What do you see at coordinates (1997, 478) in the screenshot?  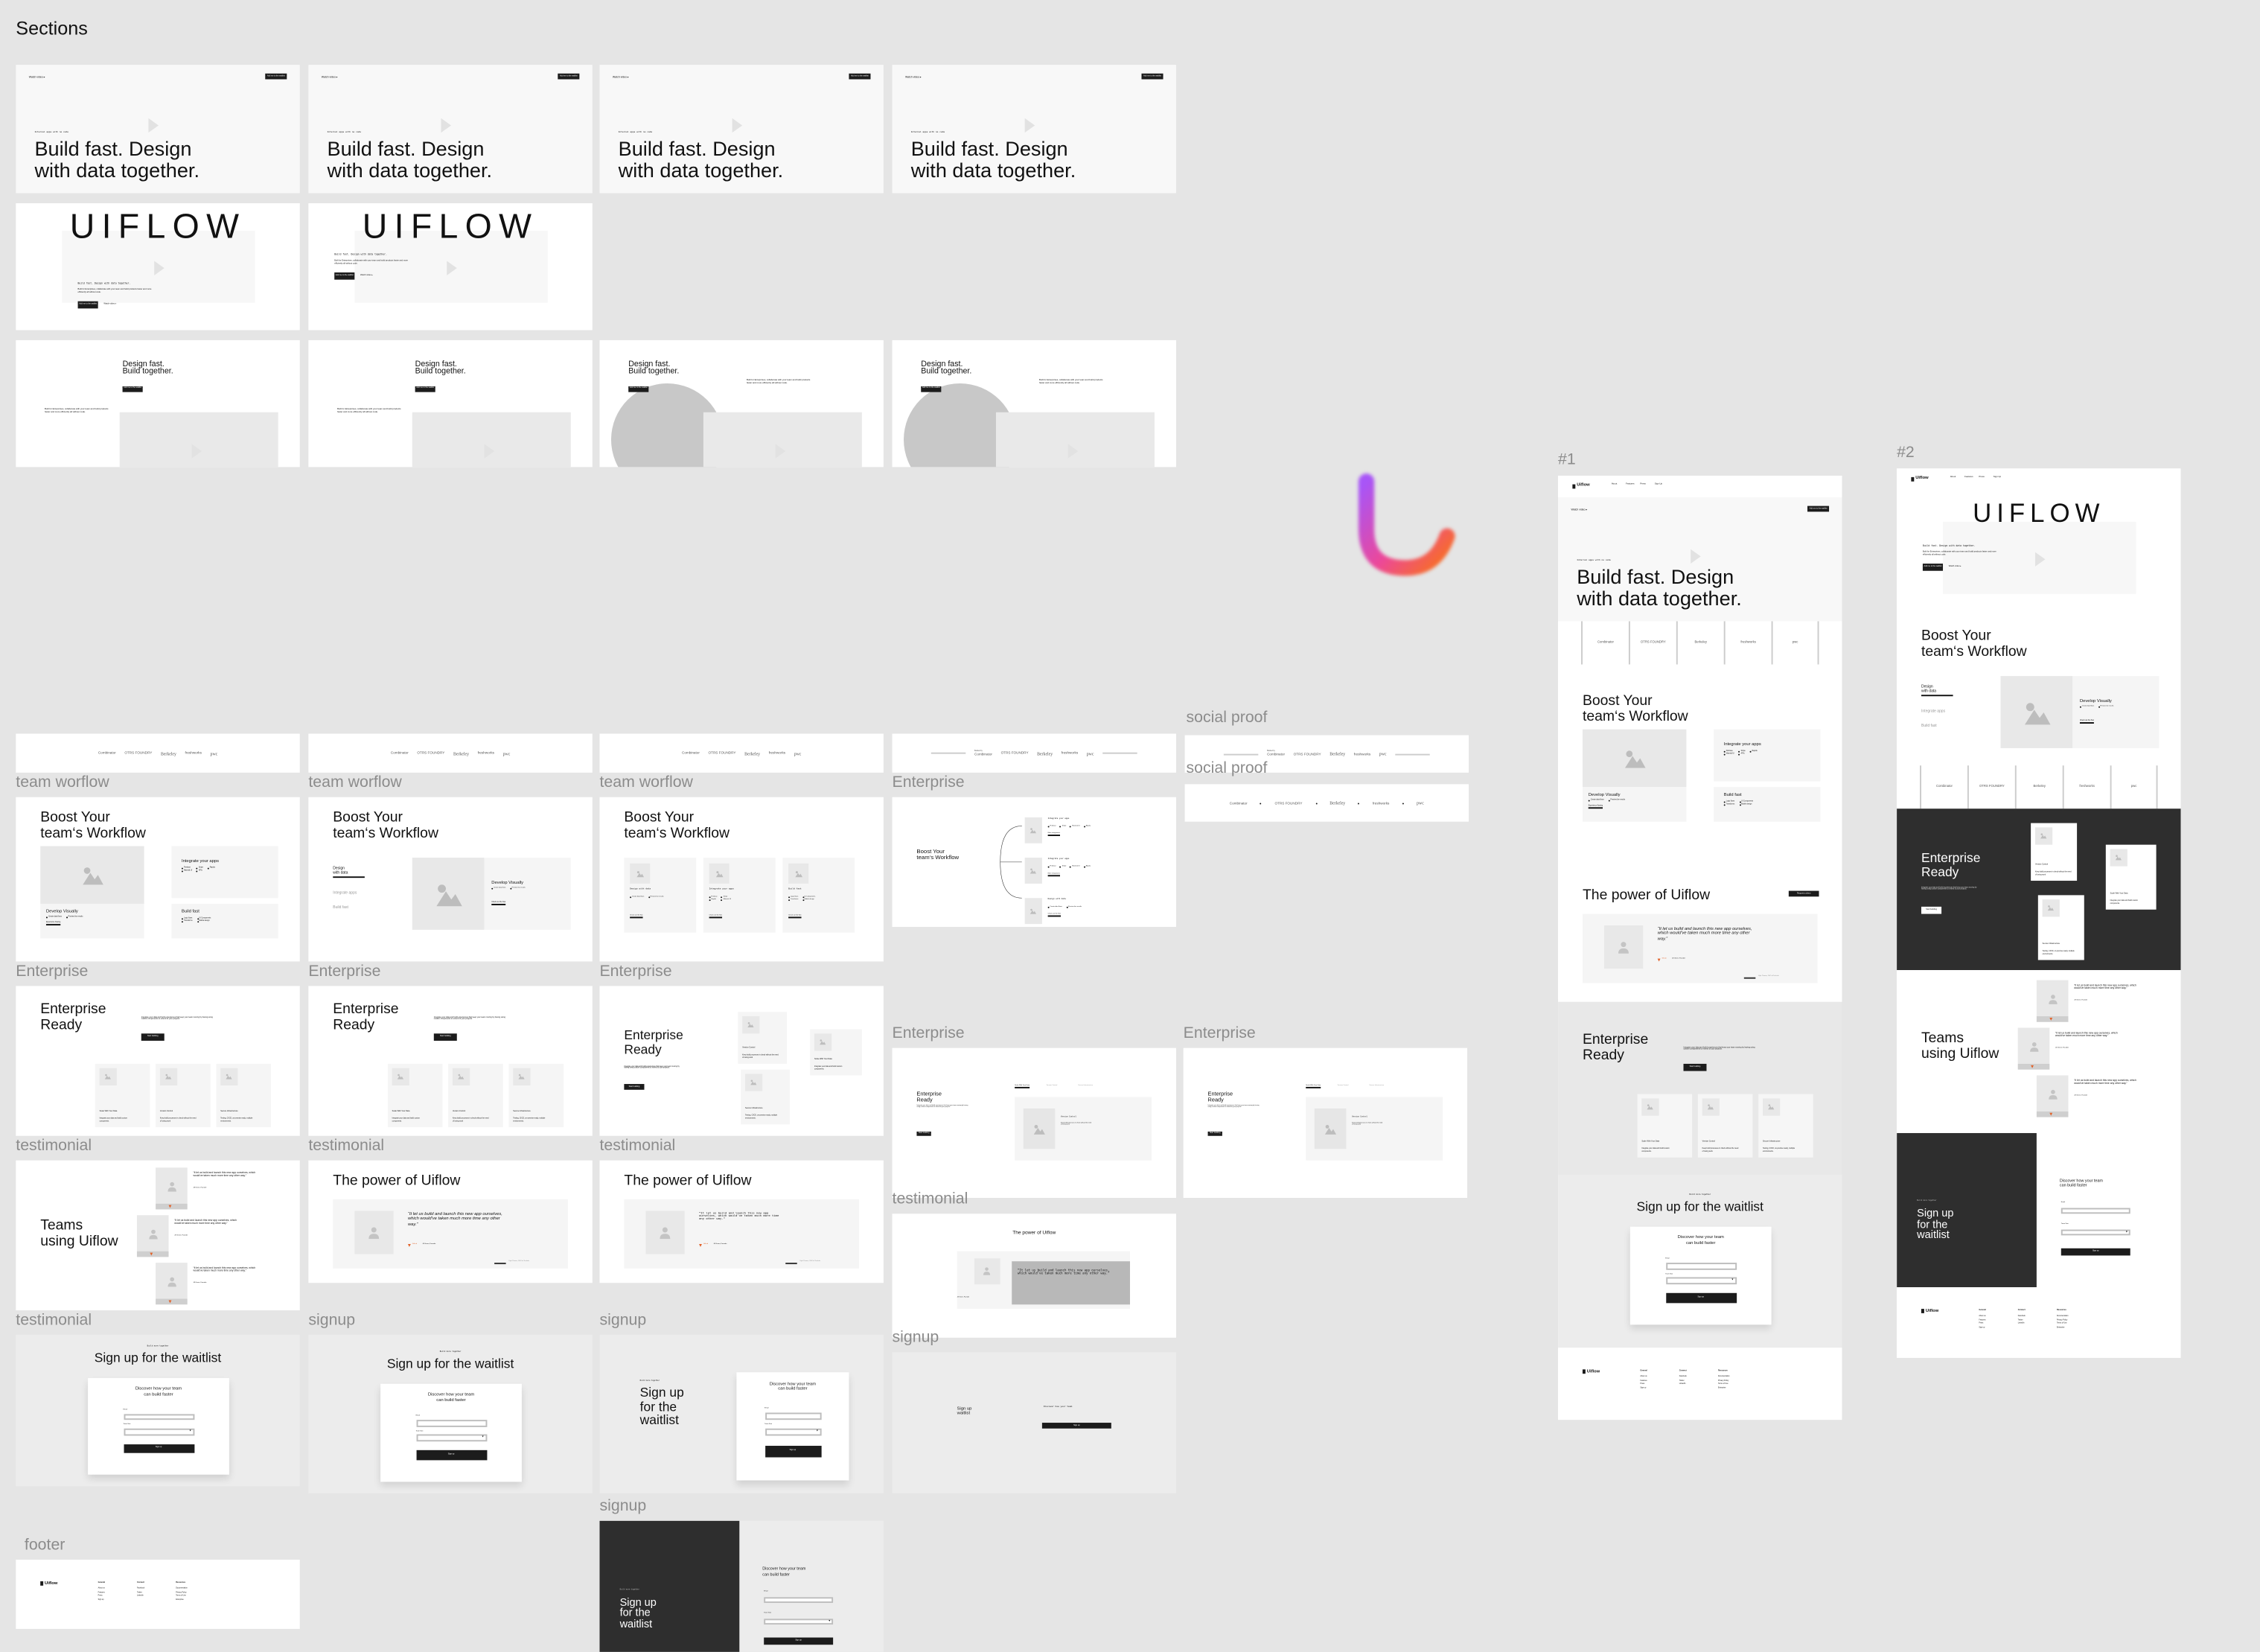 I see `nav-link-sign-up: Sign Up` at bounding box center [1997, 478].